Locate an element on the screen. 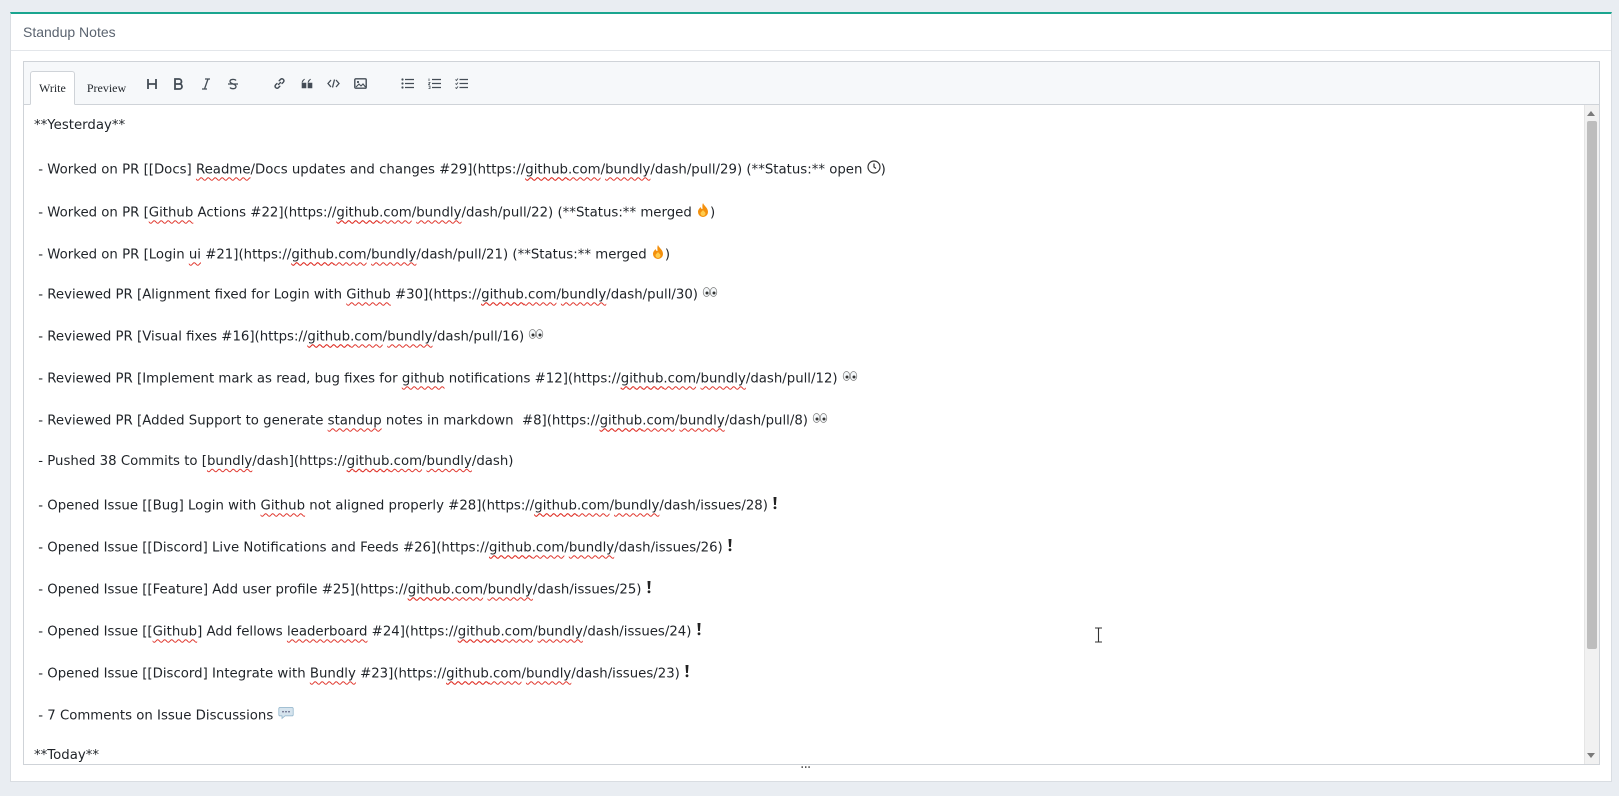  editor-line: **Today** is located at coordinates (816, 756).